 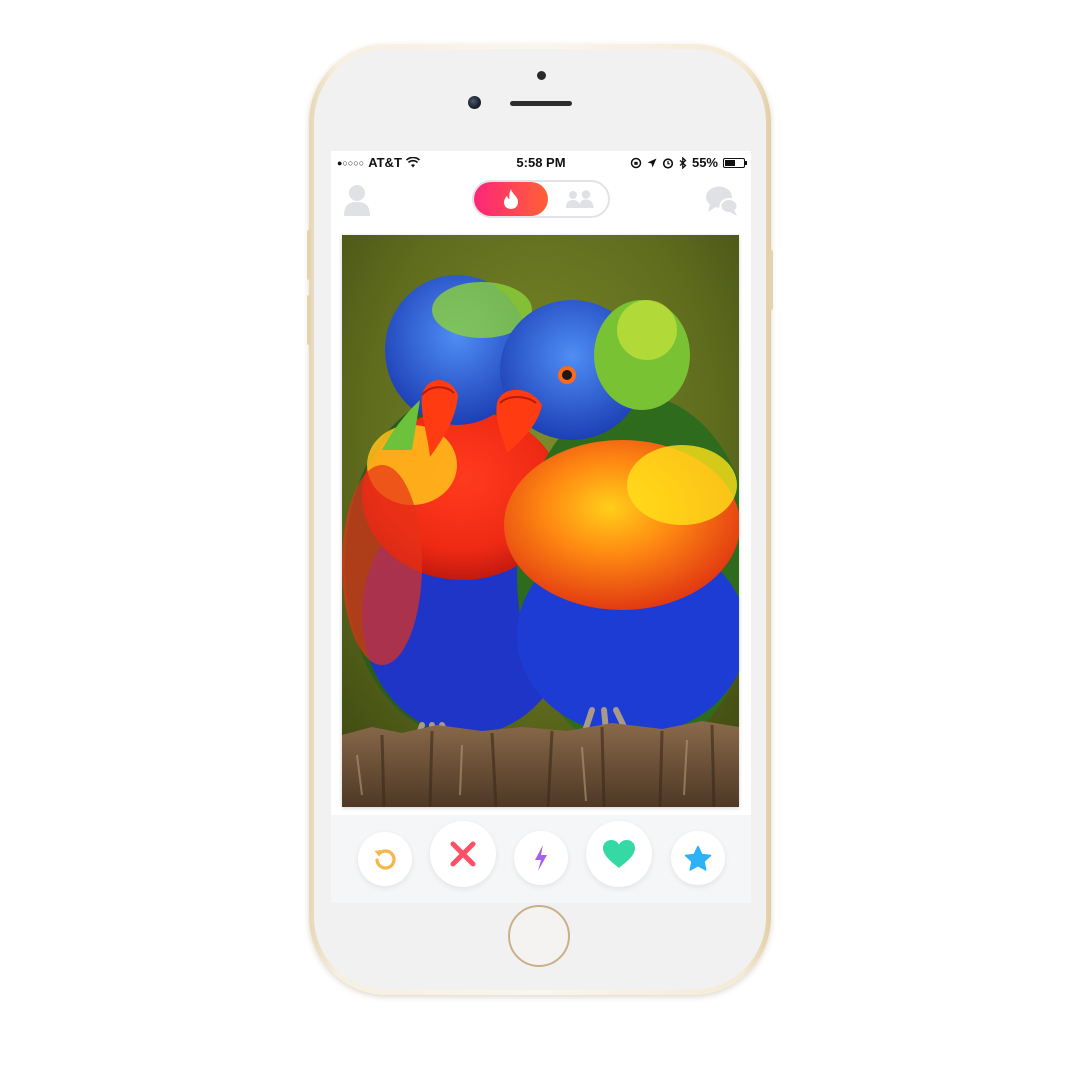 I want to click on close-icon, so click(x=463, y=854).